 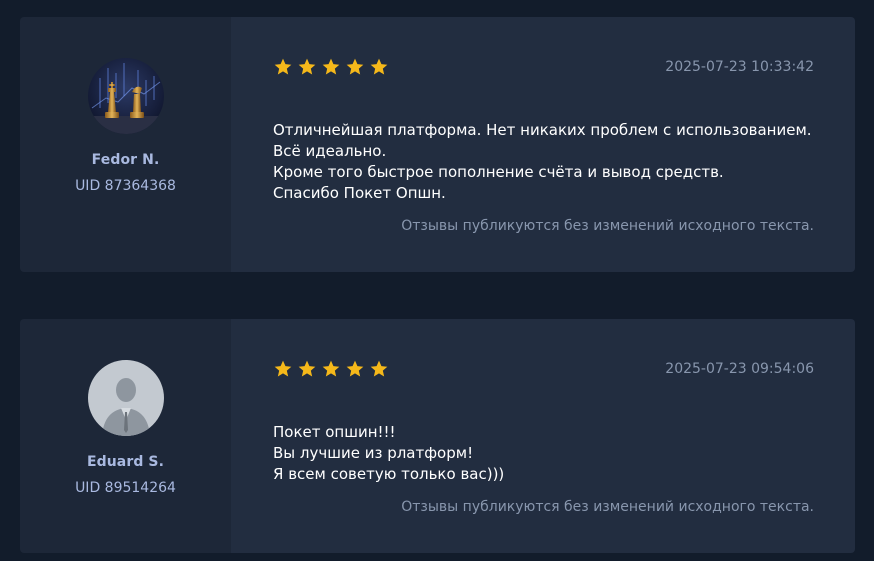 What do you see at coordinates (125, 160) in the screenshot?
I see `author-name: Fedor N.` at bounding box center [125, 160].